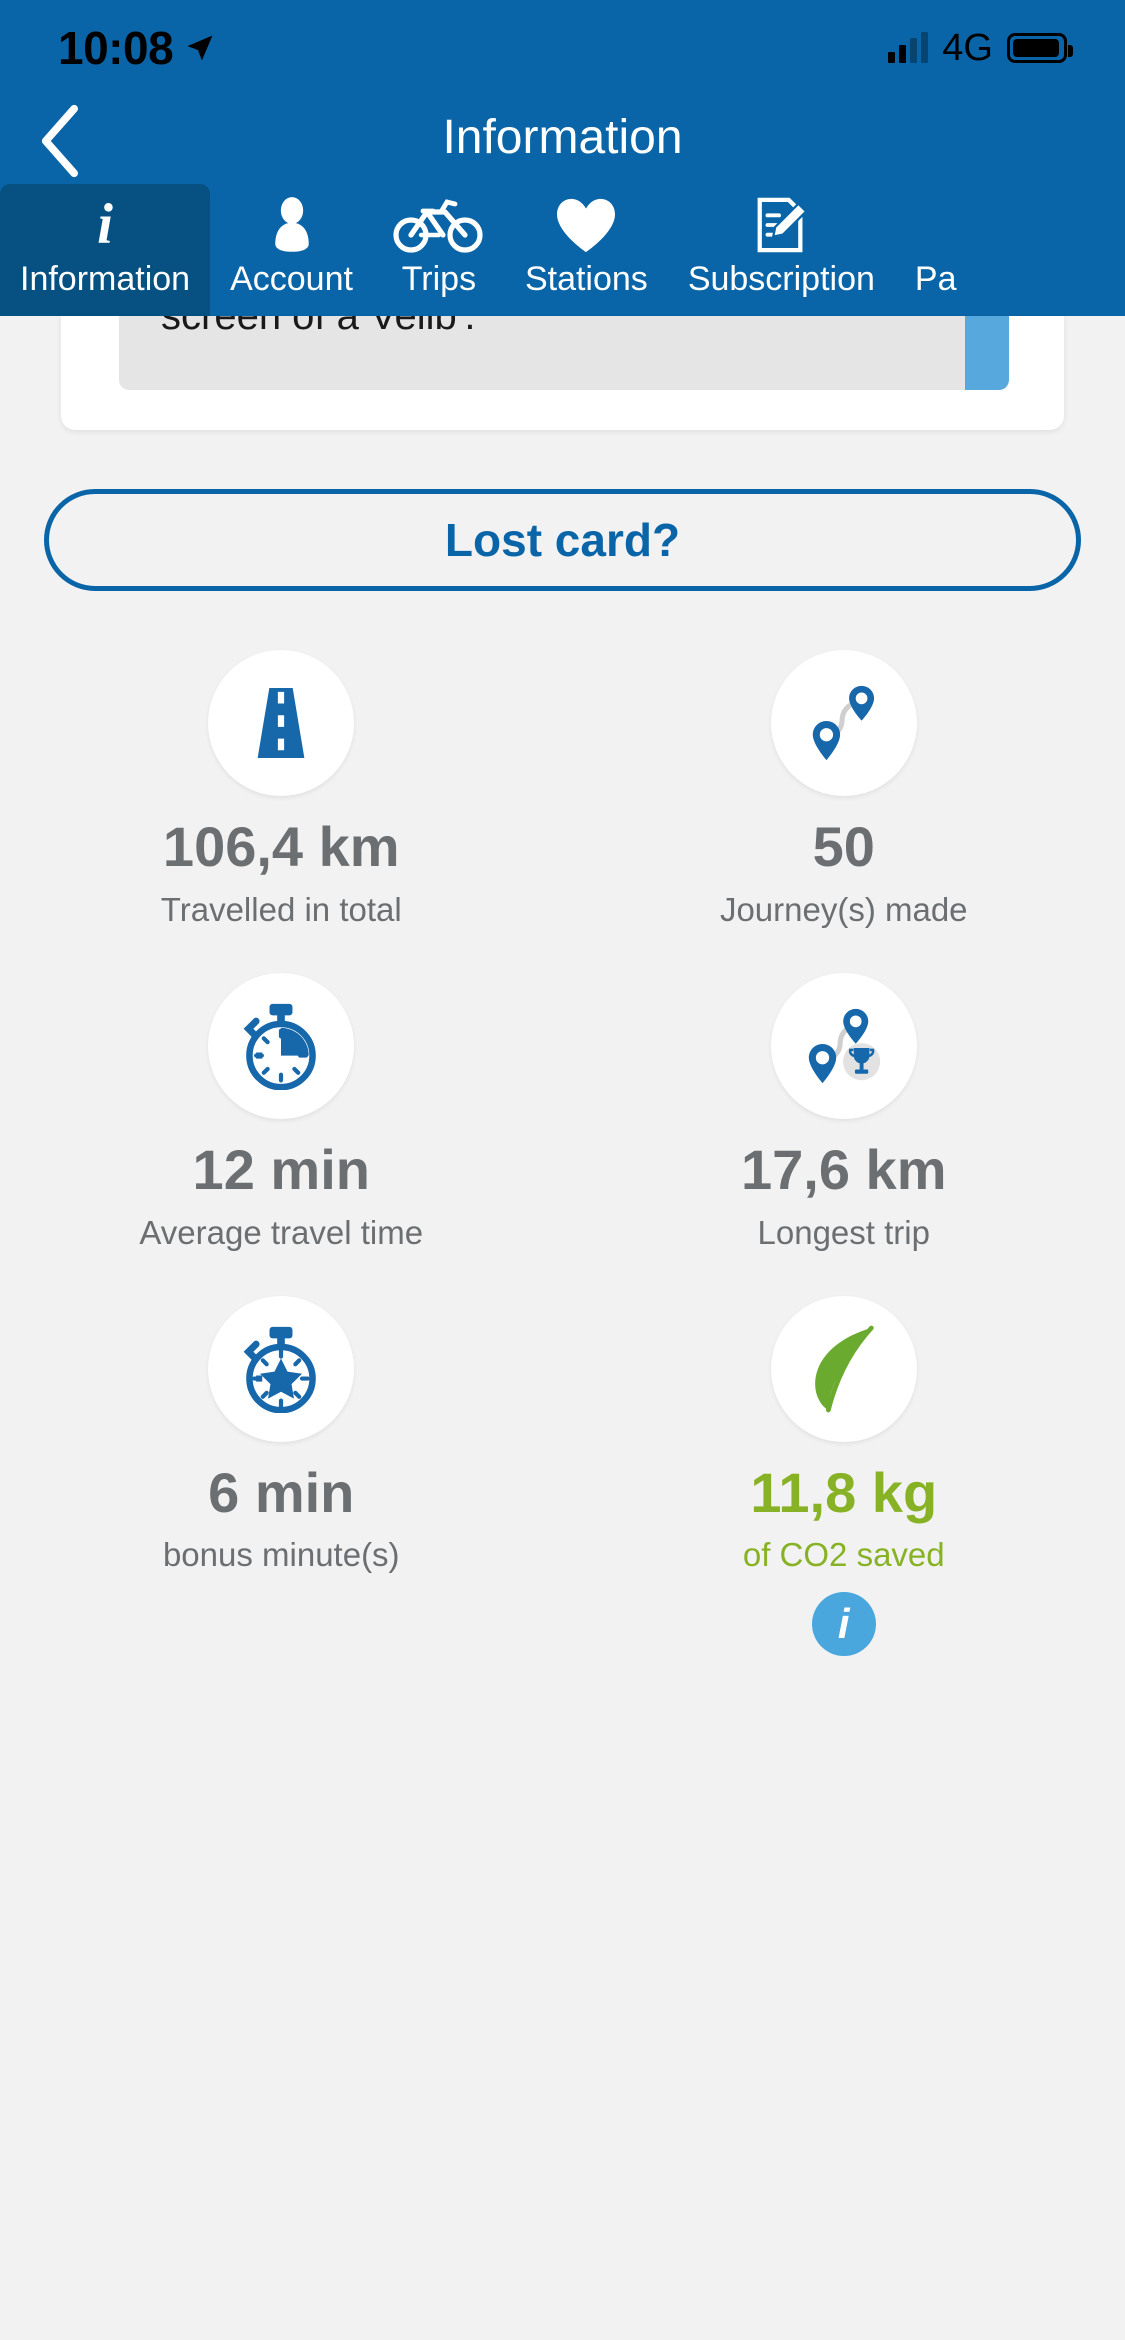  Describe the element at coordinates (292, 225) in the screenshot. I see `person-icon` at that location.